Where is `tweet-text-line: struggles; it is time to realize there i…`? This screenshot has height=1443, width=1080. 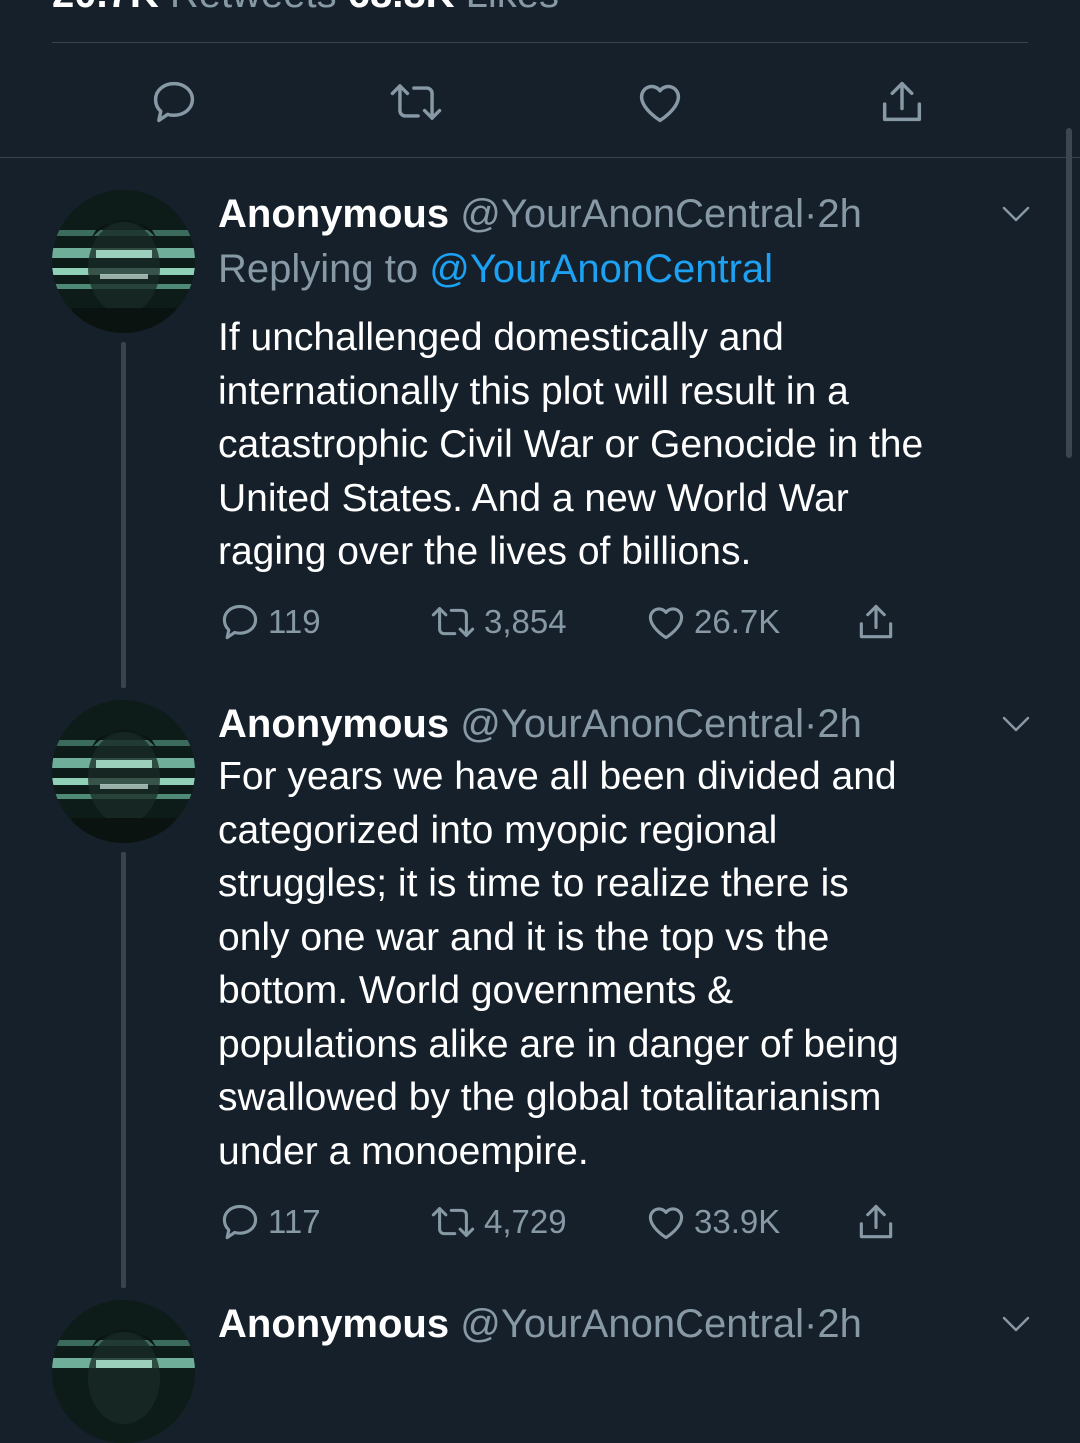 tweet-text-line: struggles; it is time to realize there i… is located at coordinates (533, 883).